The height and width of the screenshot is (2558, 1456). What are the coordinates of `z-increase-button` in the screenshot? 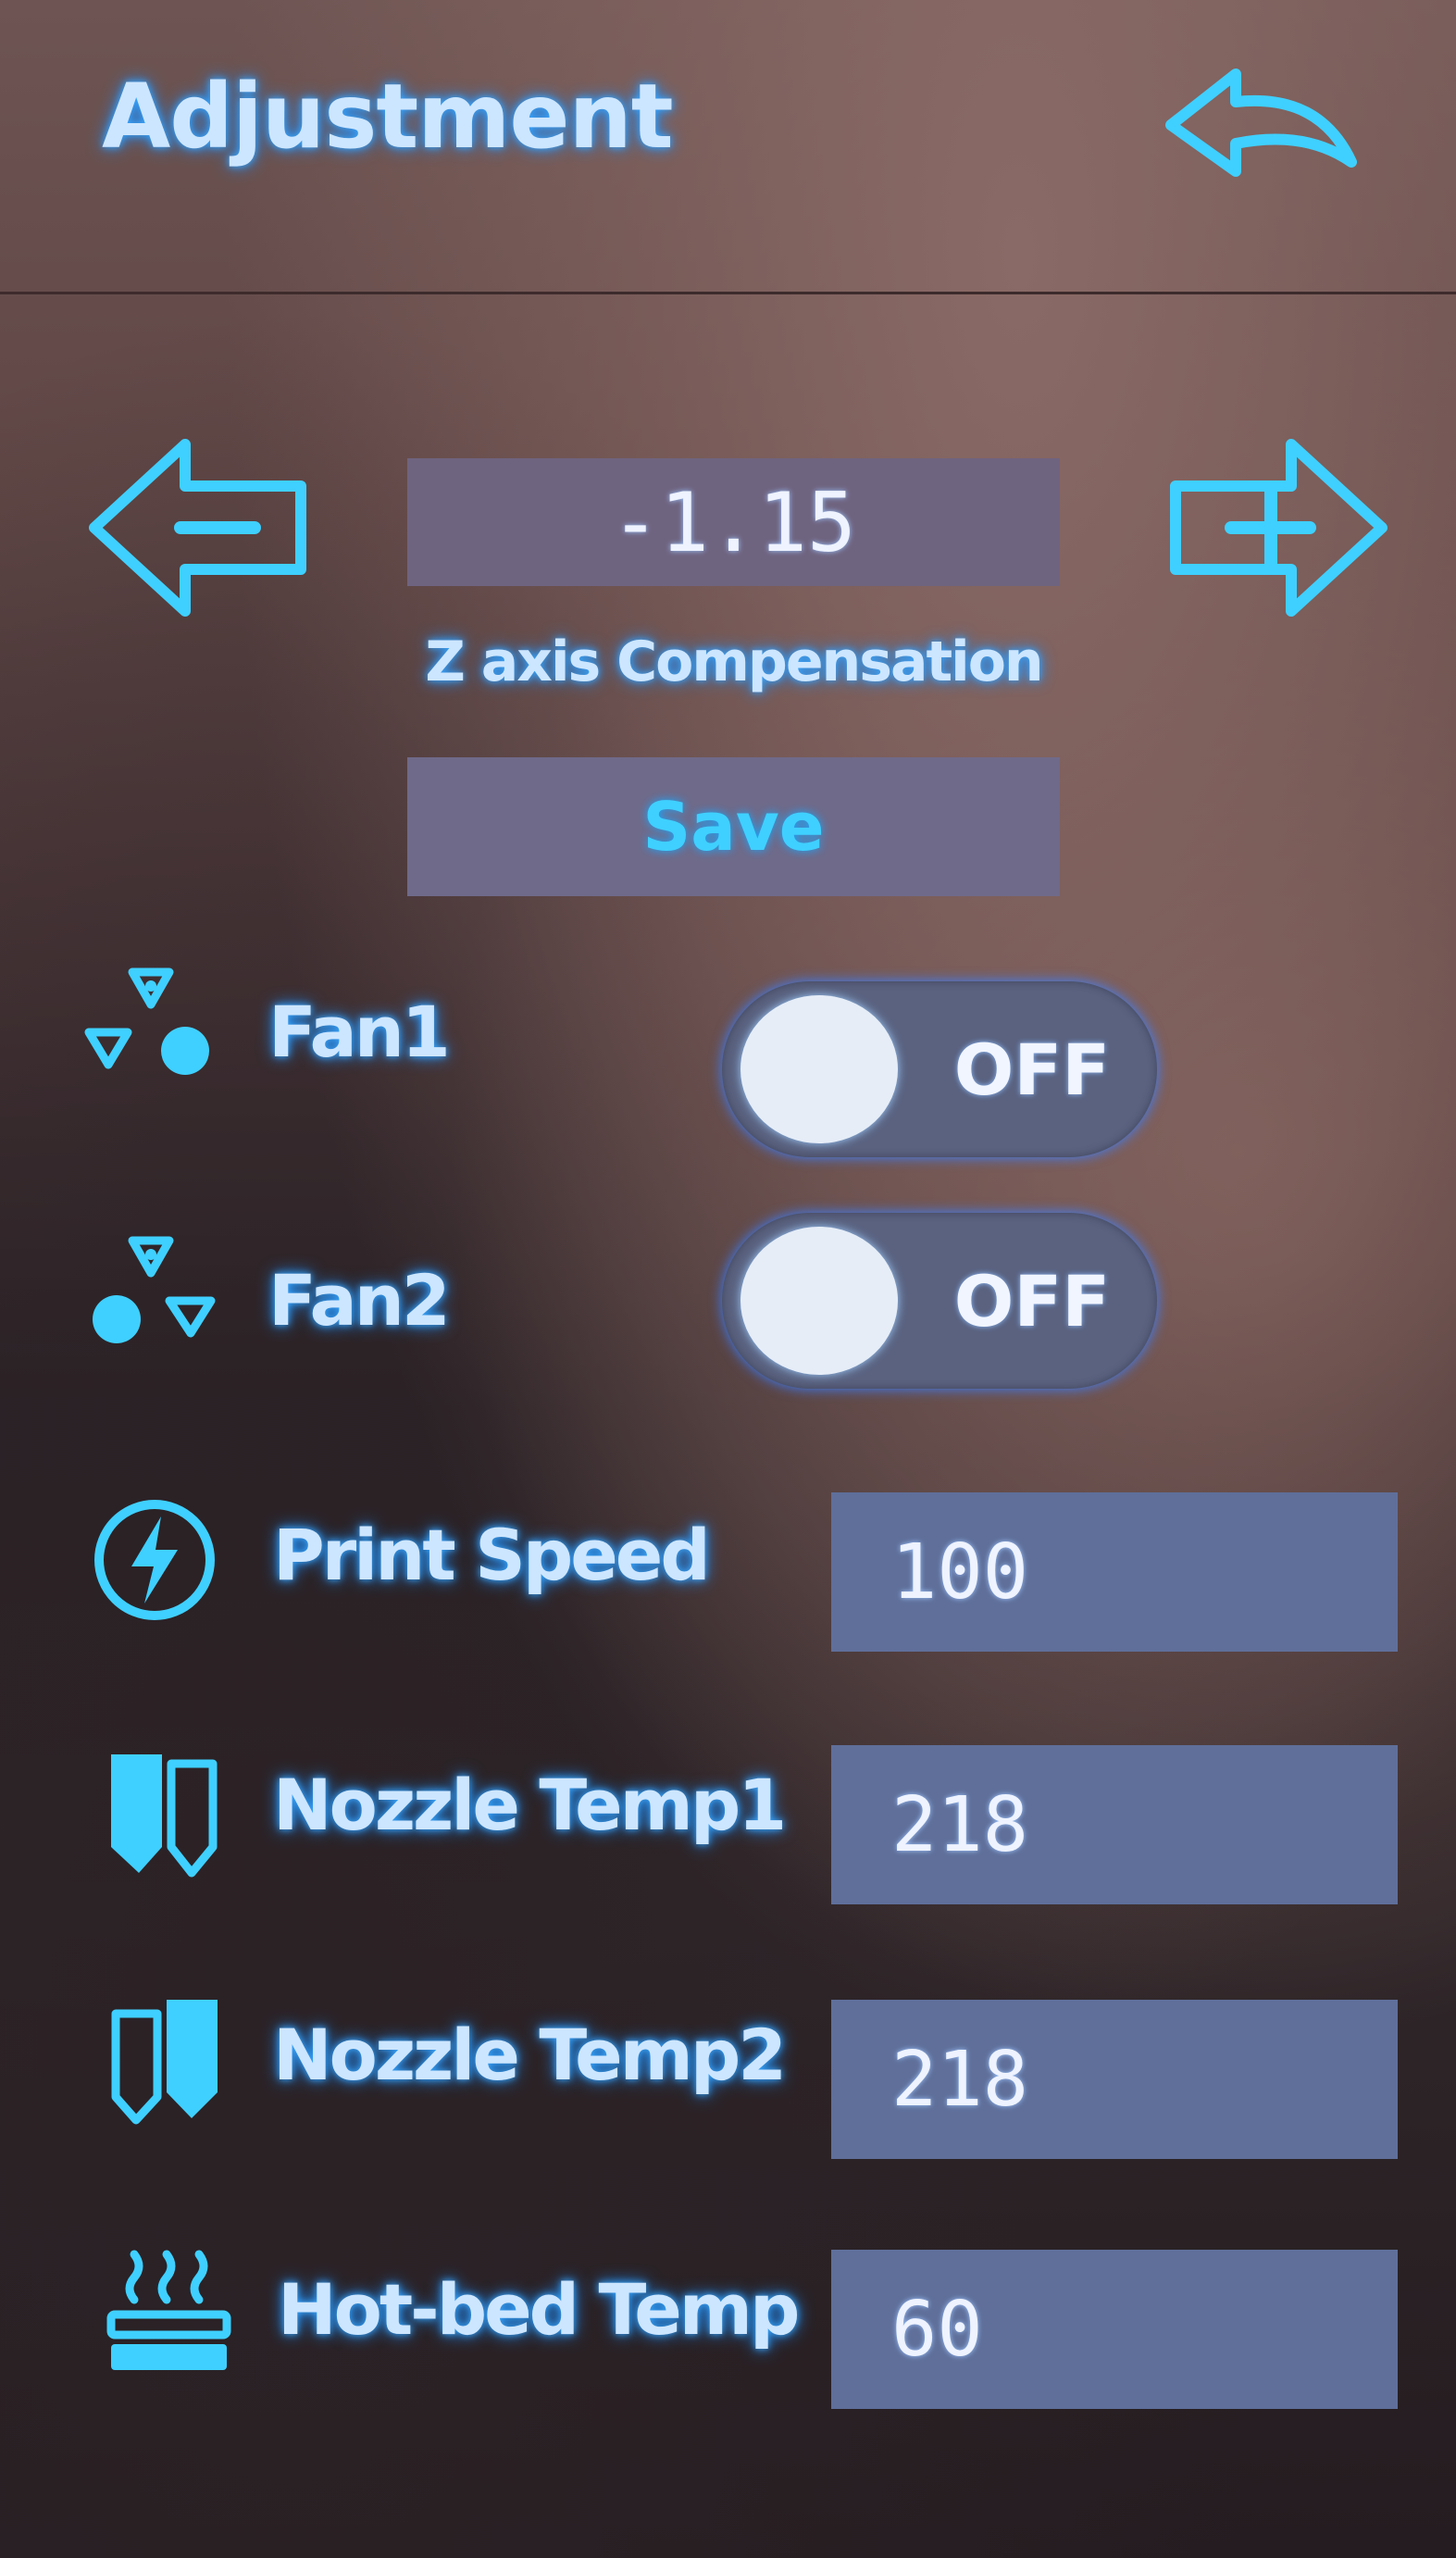 It's located at (1277, 527).